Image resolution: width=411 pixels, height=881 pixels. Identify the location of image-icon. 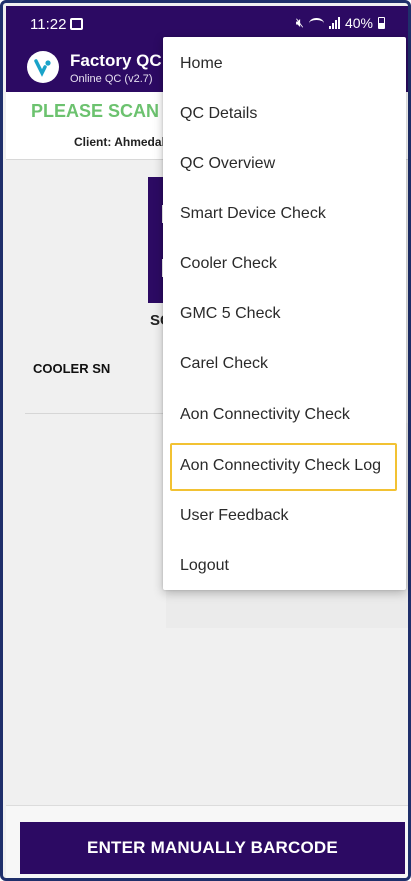
(76, 24).